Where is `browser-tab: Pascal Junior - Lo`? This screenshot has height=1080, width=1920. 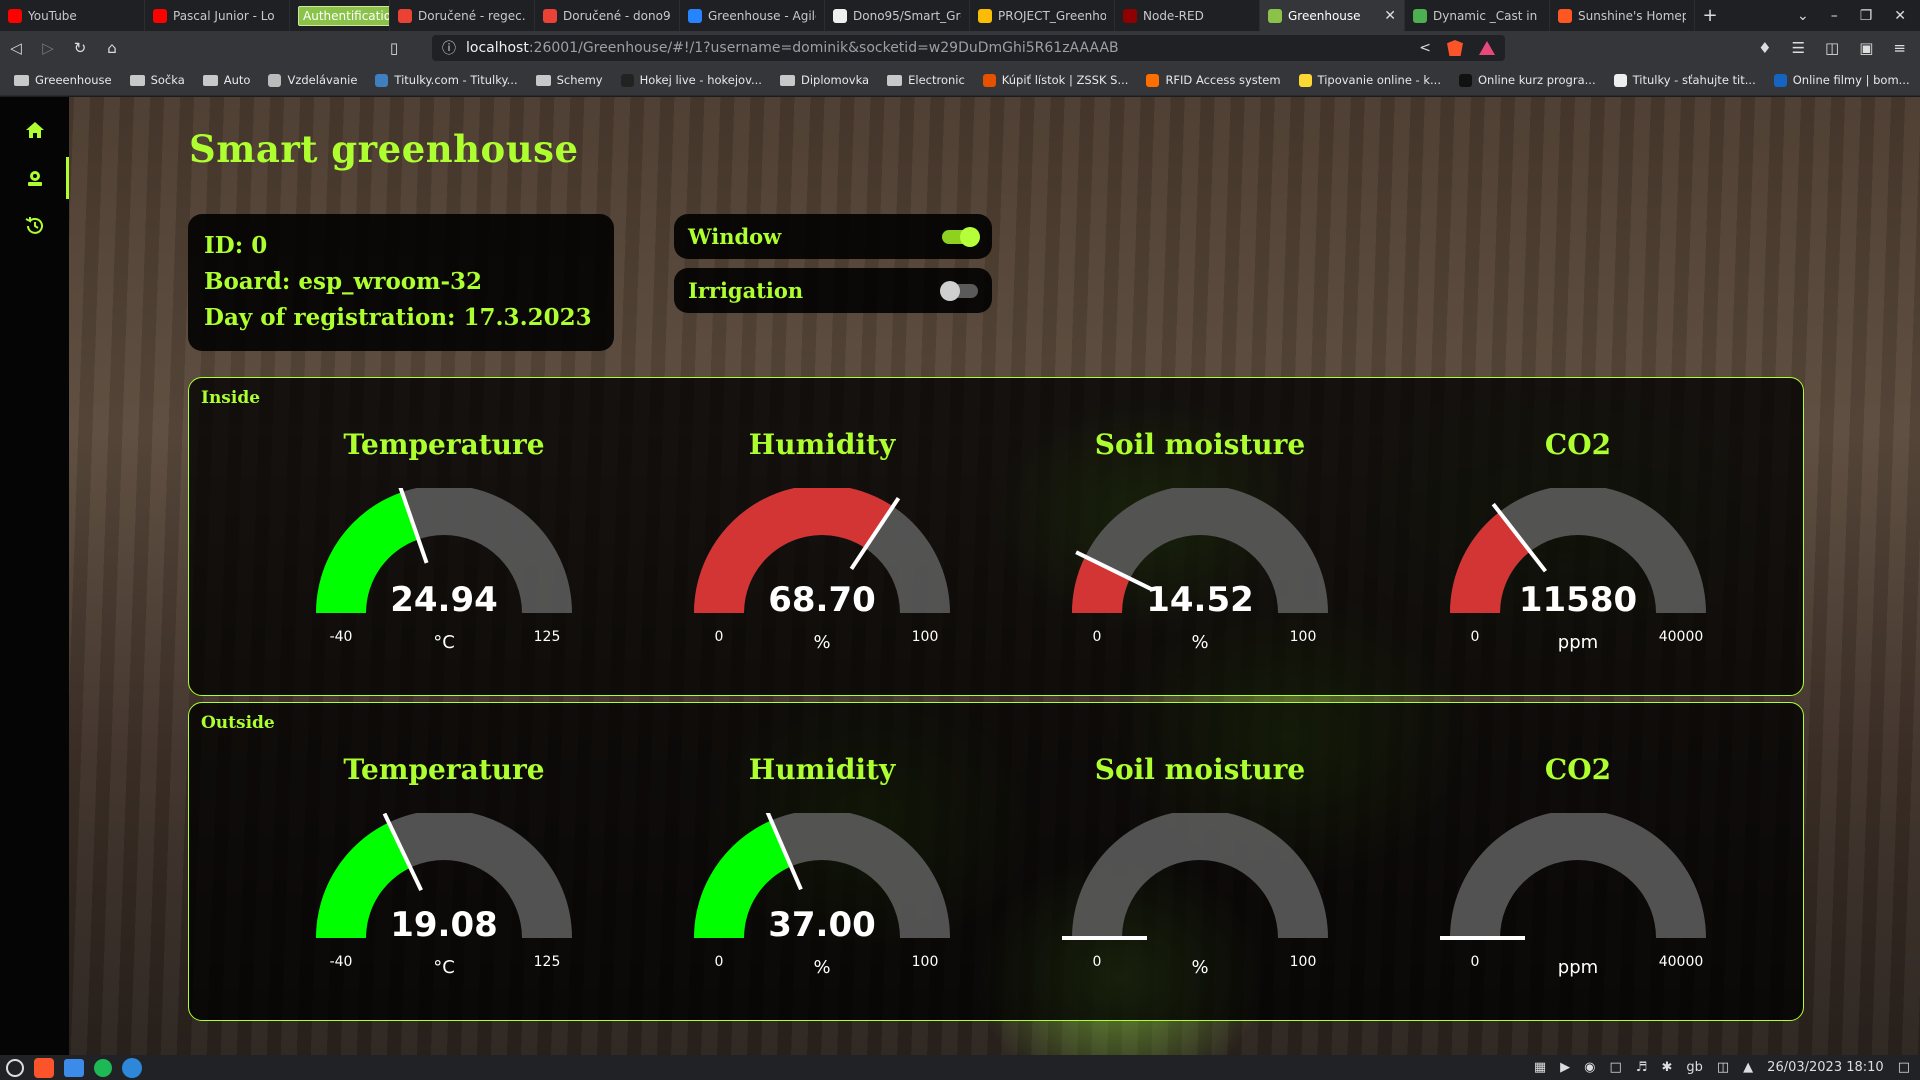 browser-tab: Pascal Junior - Lo is located at coordinates (217, 15).